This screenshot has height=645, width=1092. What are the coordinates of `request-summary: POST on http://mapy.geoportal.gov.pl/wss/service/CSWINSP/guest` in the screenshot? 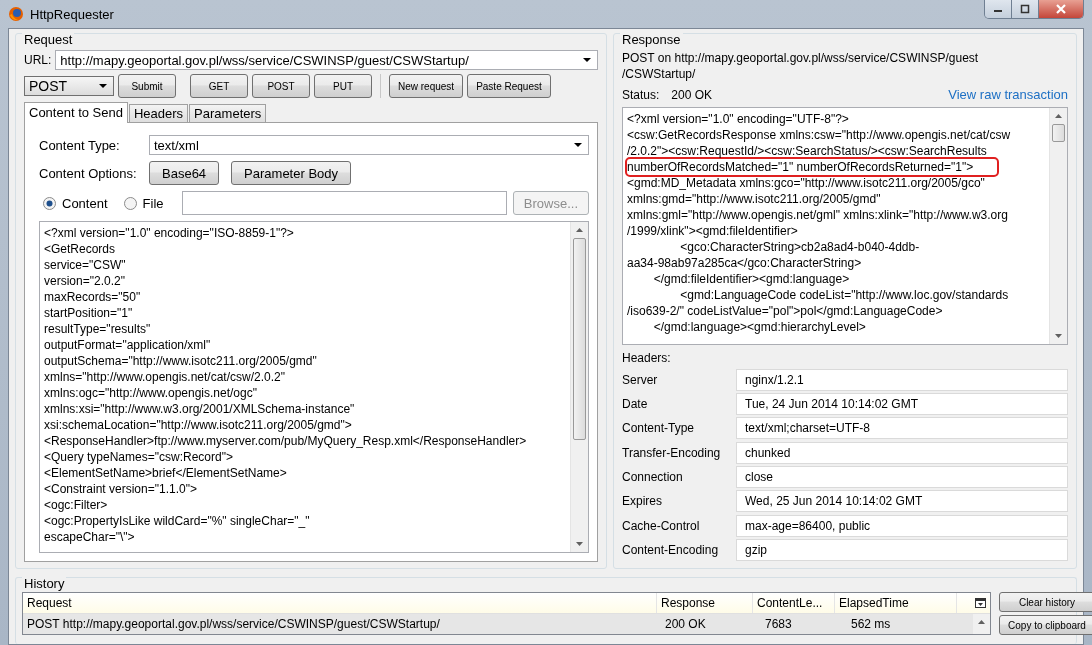 It's located at (801, 58).